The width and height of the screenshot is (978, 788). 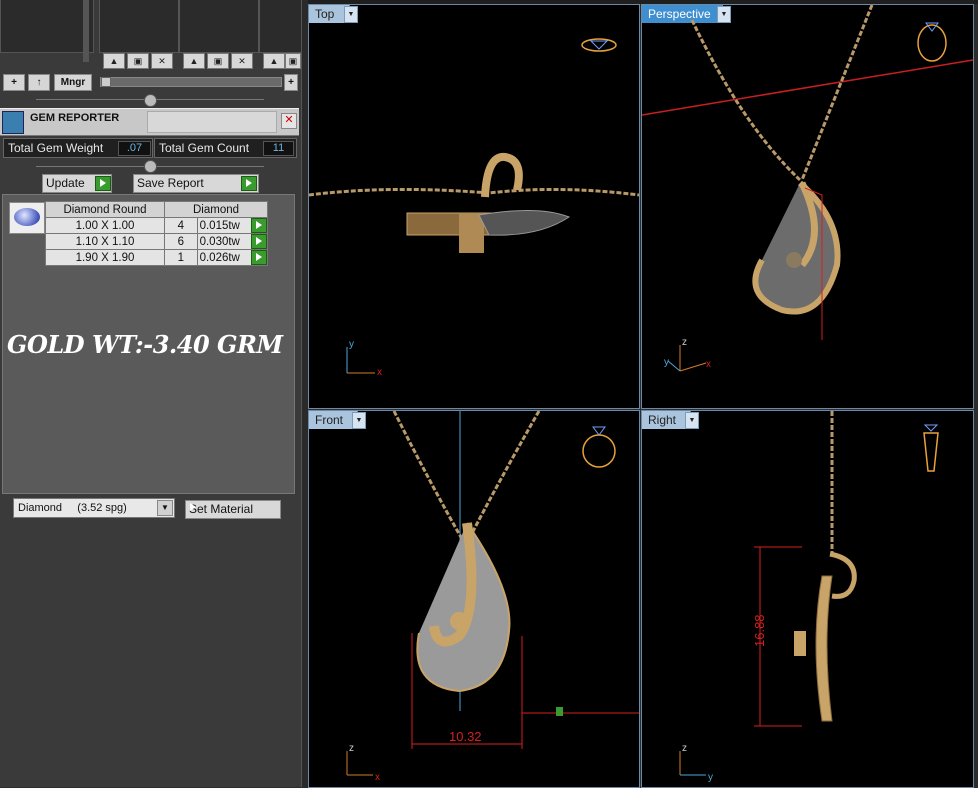 I want to click on top-view-render: y x, so click(x=474, y=208).